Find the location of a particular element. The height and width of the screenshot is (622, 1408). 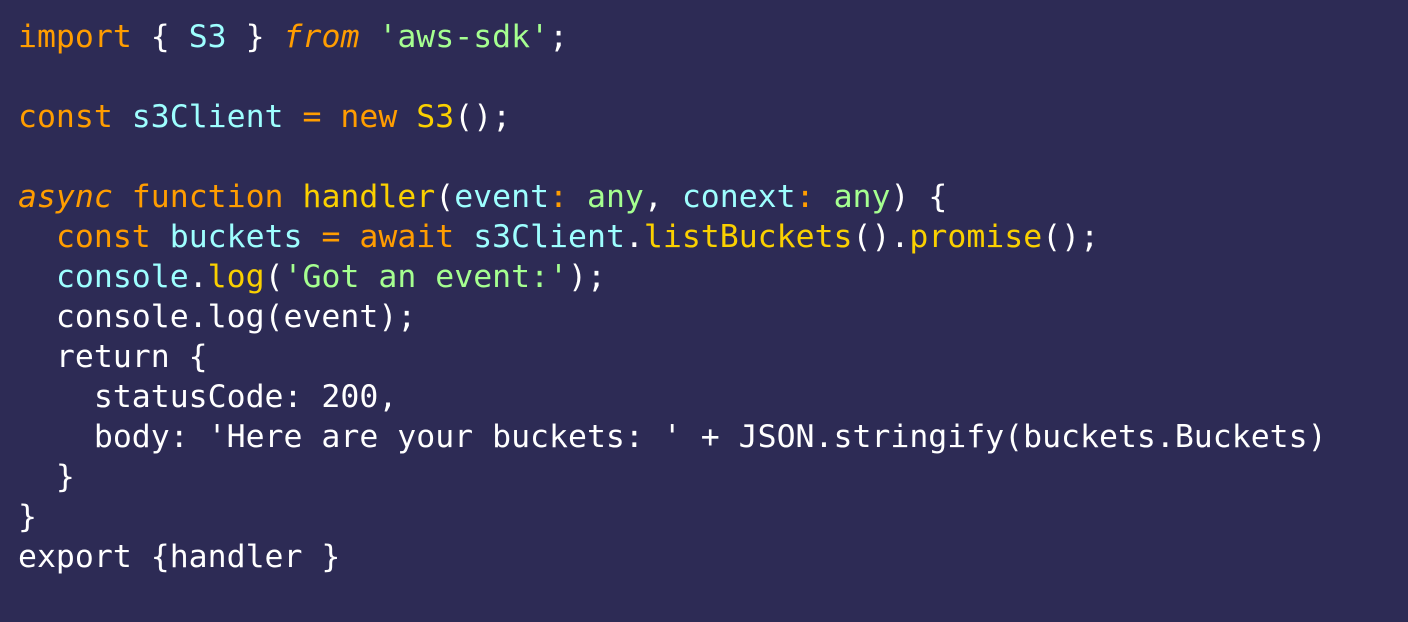

code-token-ident: buckets is located at coordinates (236, 237).